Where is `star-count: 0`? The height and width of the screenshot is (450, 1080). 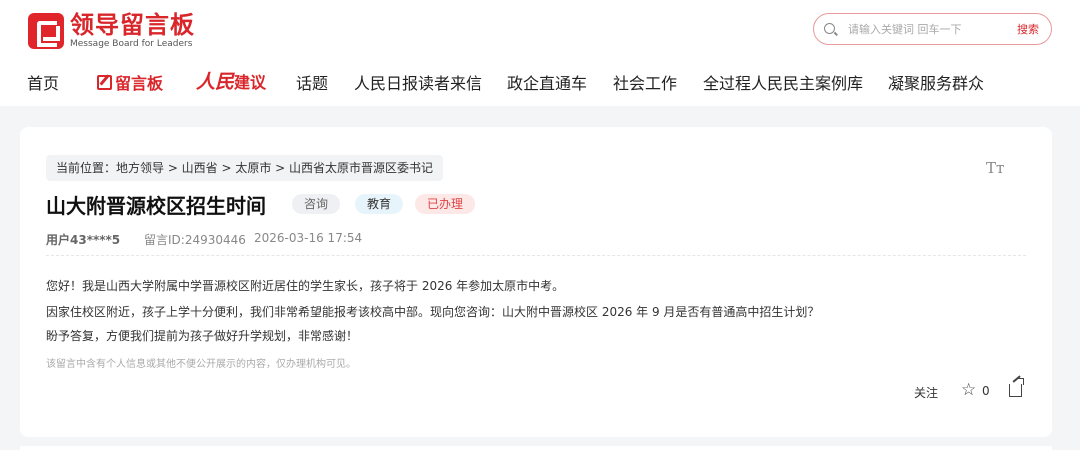 star-count: 0 is located at coordinates (986, 391).